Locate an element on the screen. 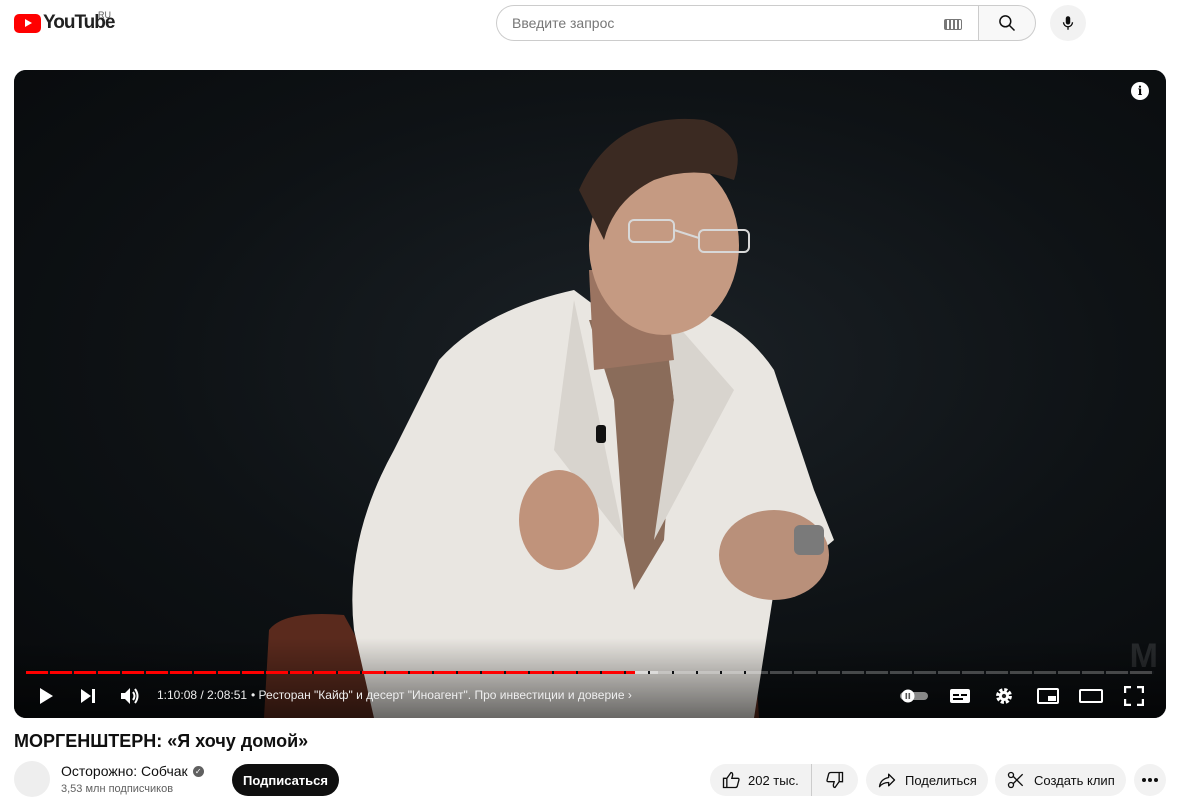  clip-label: Создать клип is located at coordinates (1074, 780).